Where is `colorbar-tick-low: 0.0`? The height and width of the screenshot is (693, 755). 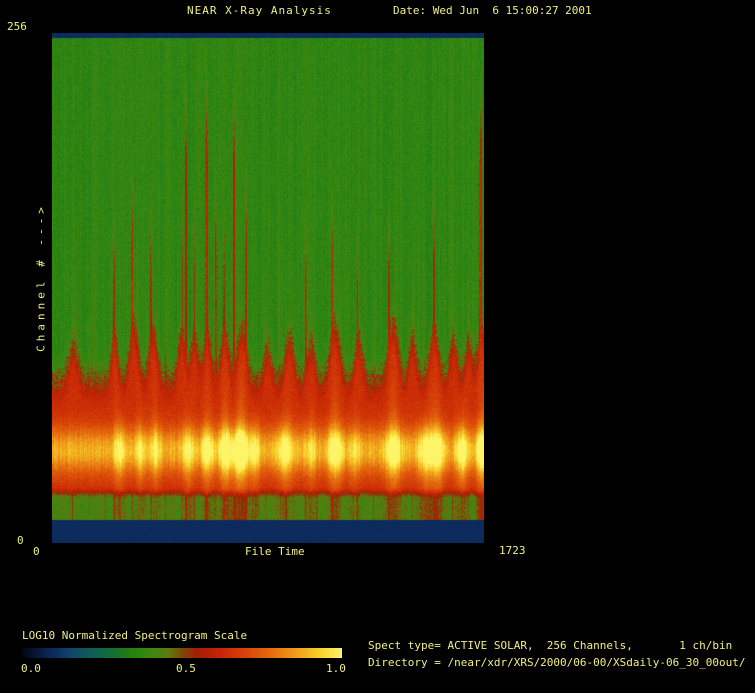 colorbar-tick-low: 0.0 is located at coordinates (31, 668).